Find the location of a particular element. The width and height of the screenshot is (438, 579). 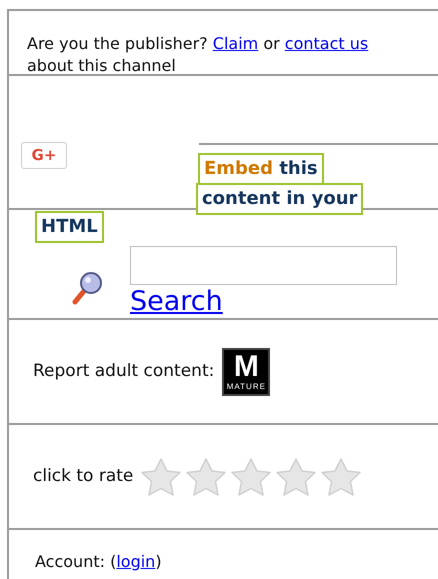

publisher-notice: Are you the publisher? Claim or contact us about this channel is located at coordinates (198, 55).